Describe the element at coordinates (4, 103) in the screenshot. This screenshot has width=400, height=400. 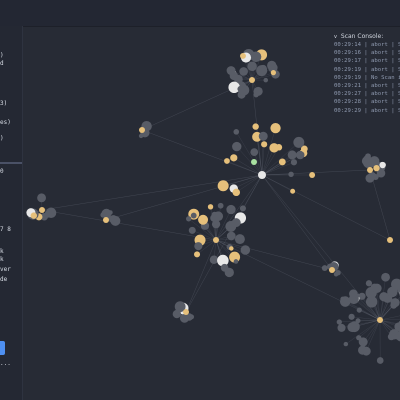
I see `sidebar-text-3: 3)` at that location.